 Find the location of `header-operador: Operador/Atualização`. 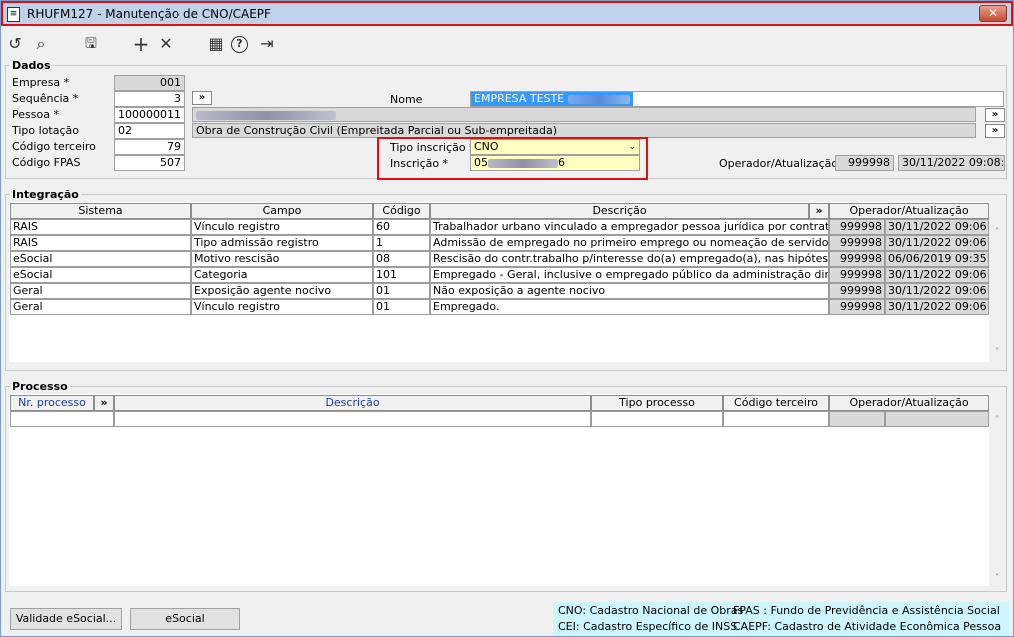

header-operador: Operador/Atualização is located at coordinates (909, 211).